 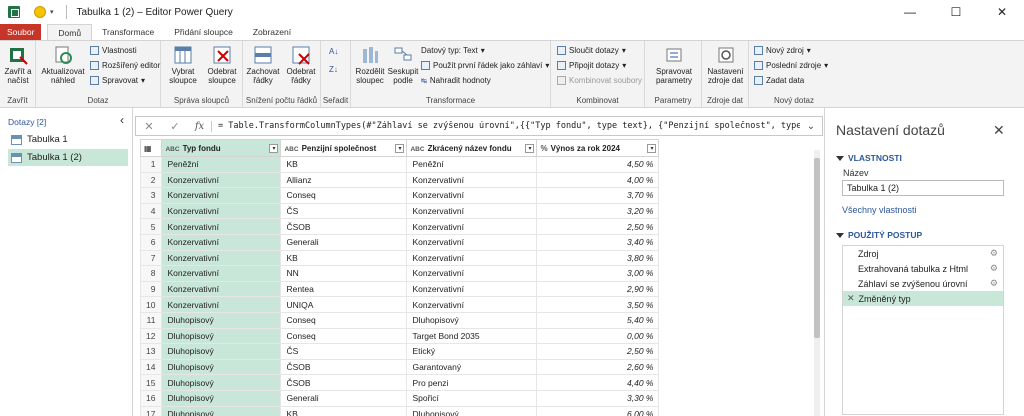 I want to click on row-number: 17, so click(x=151, y=410).